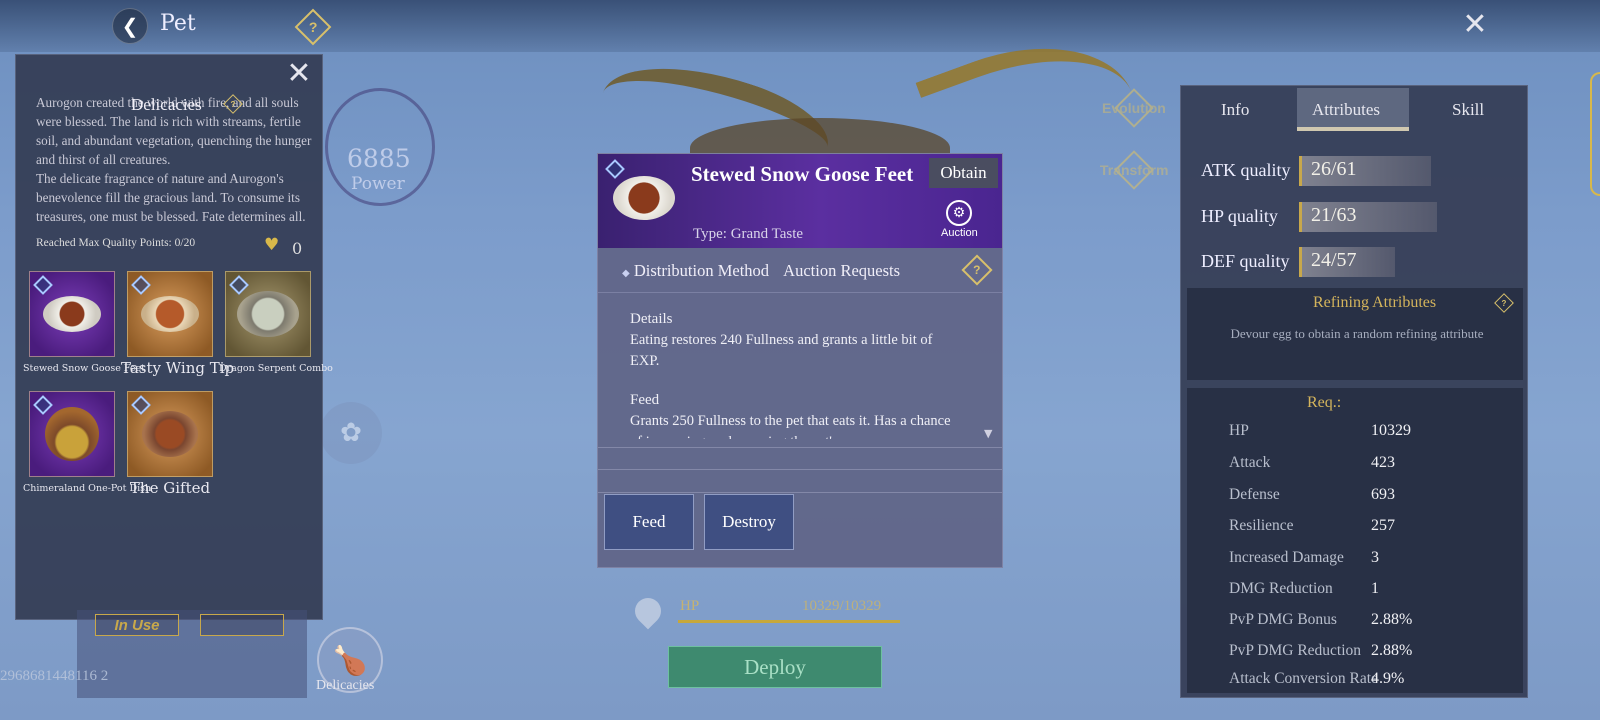  Describe the element at coordinates (1334, 169) in the screenshot. I see `atk-quality-value: 26/61` at that location.